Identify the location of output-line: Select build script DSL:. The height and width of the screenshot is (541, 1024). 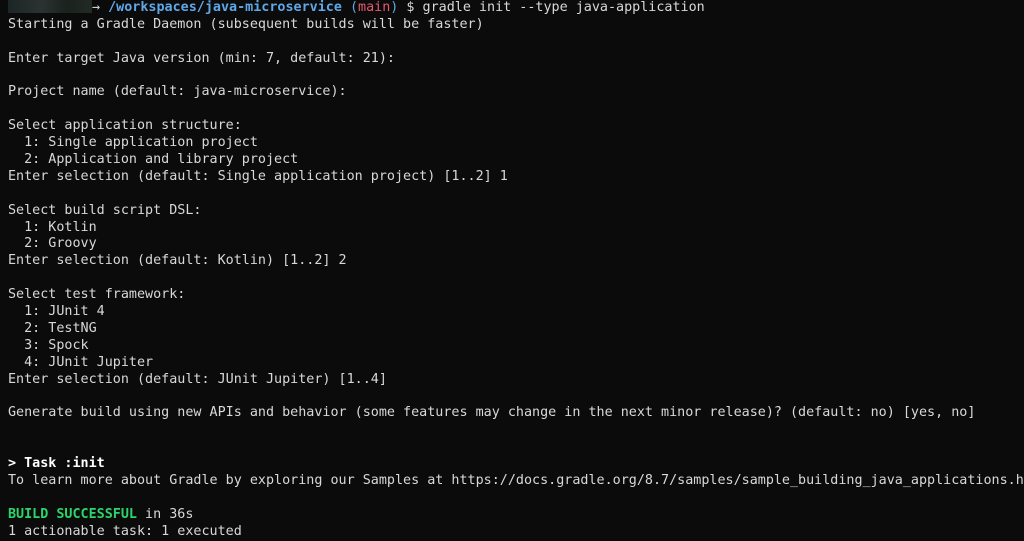
(105, 210).